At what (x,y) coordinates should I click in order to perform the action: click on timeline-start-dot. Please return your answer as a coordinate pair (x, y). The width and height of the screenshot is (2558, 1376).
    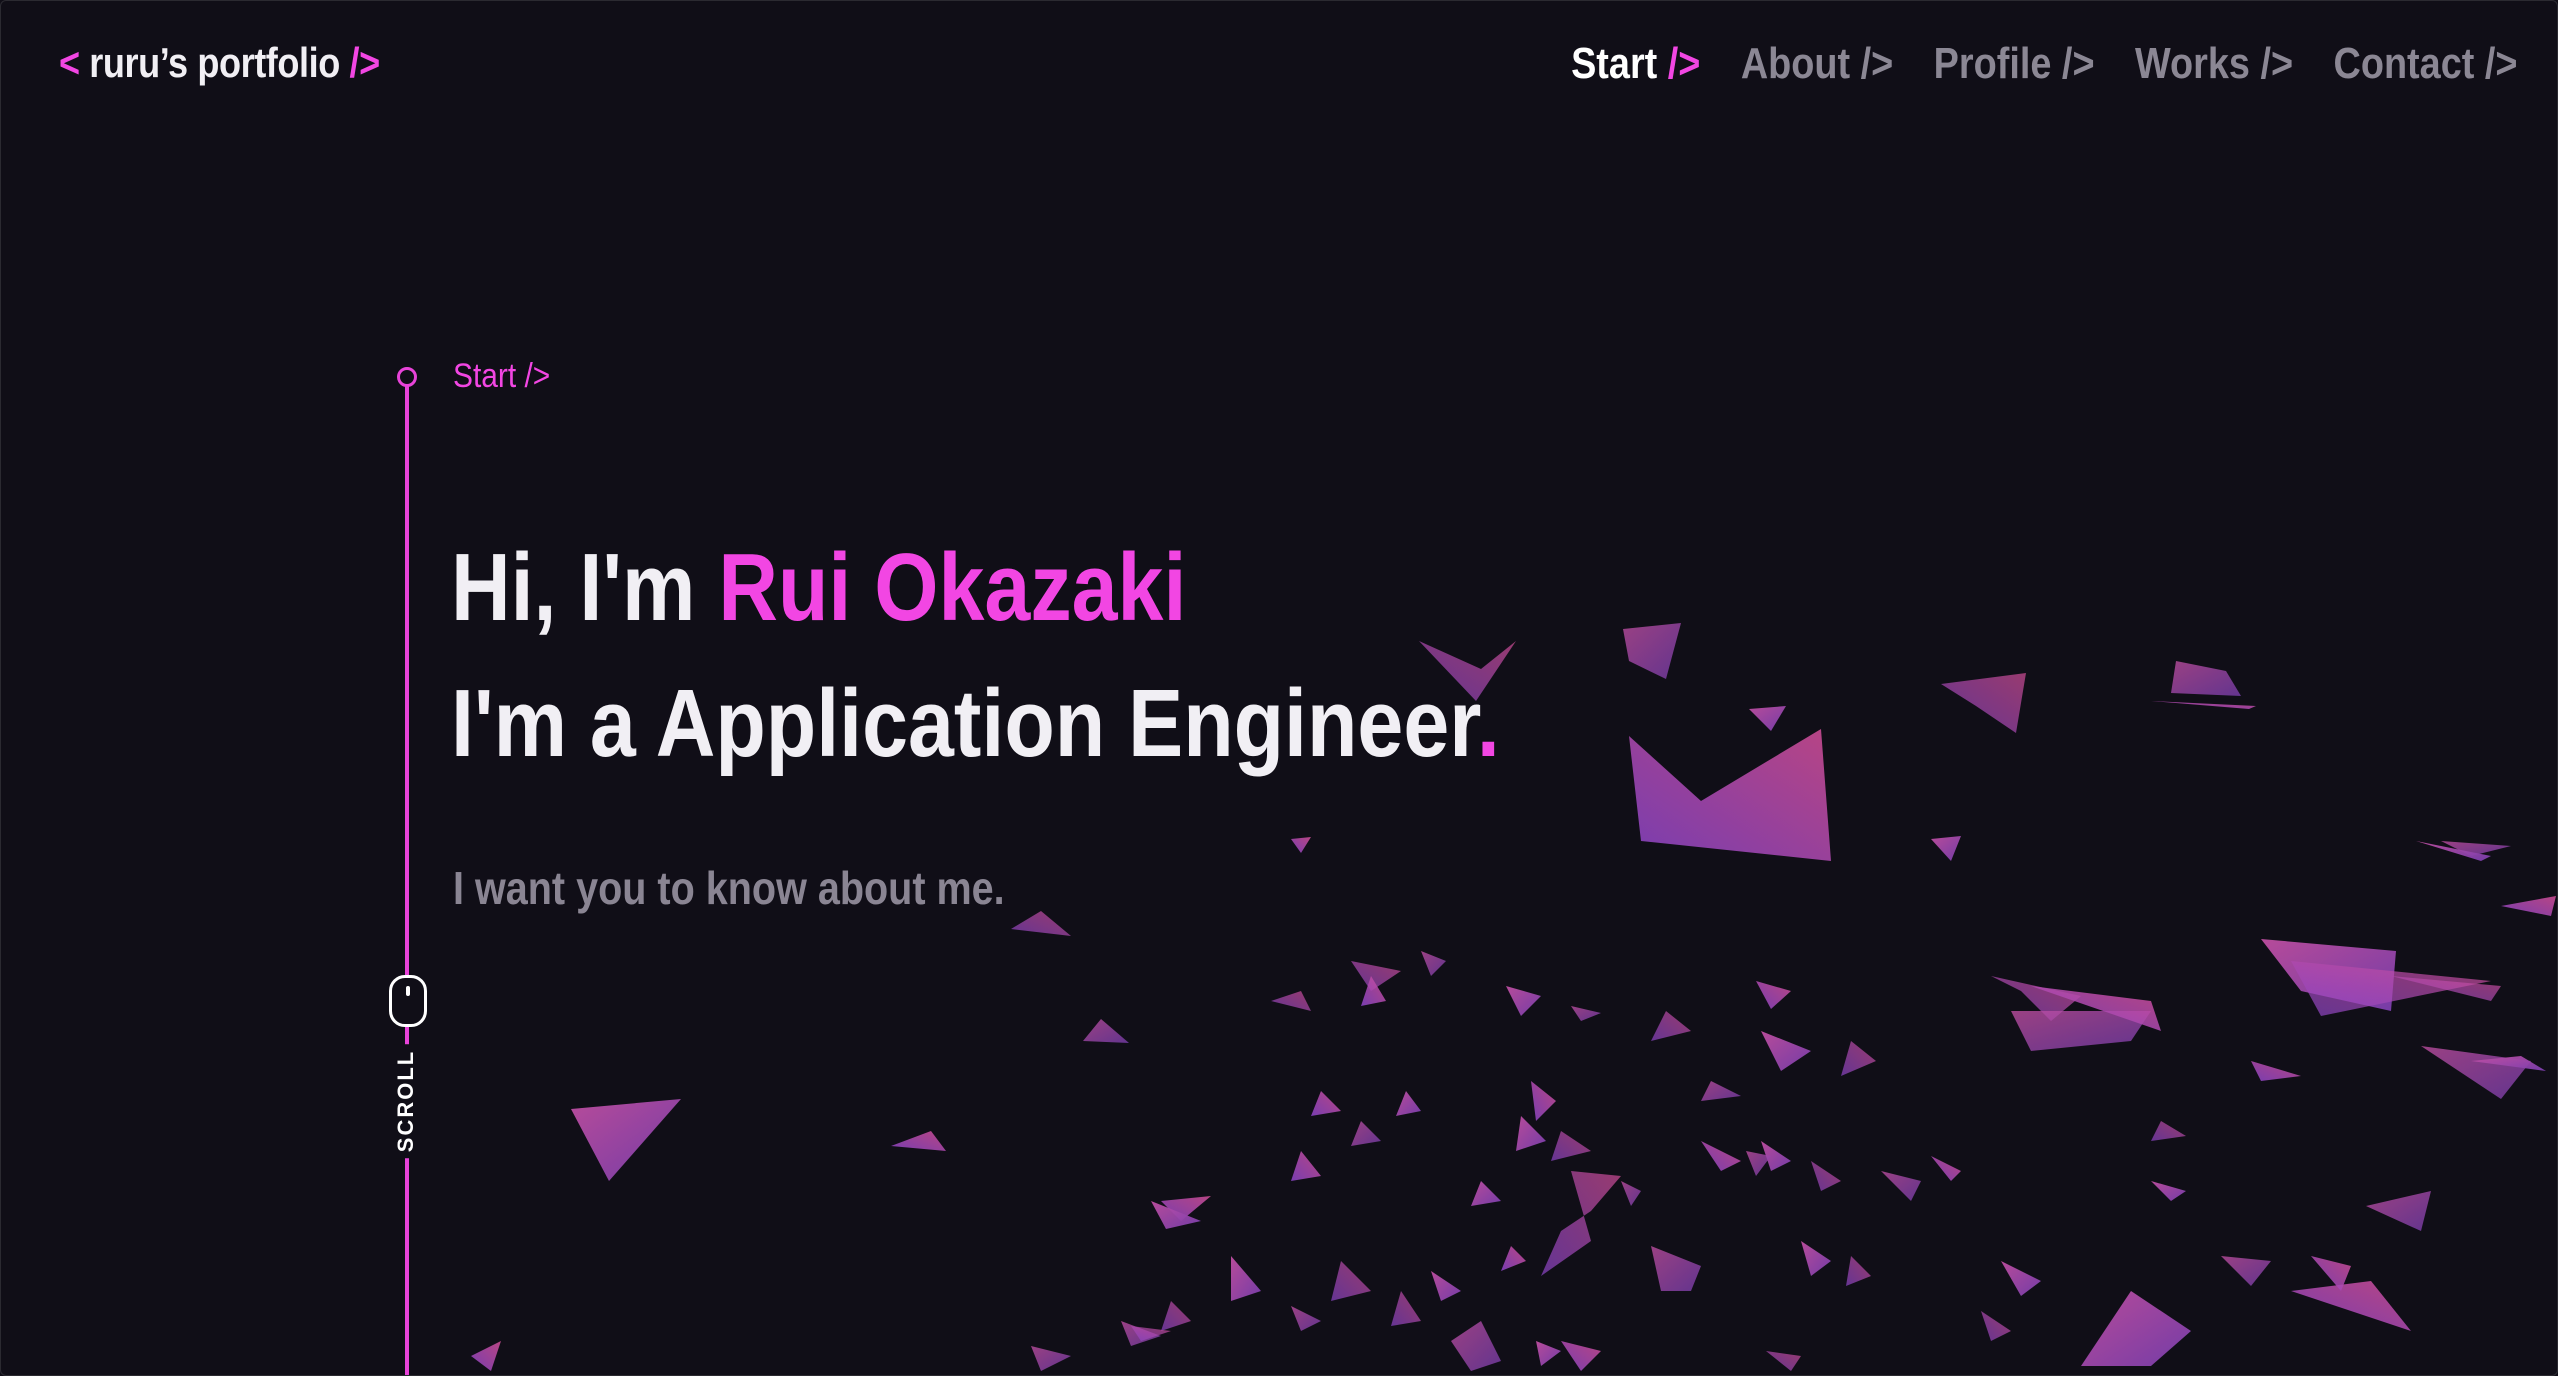
    Looking at the image, I should click on (407, 377).